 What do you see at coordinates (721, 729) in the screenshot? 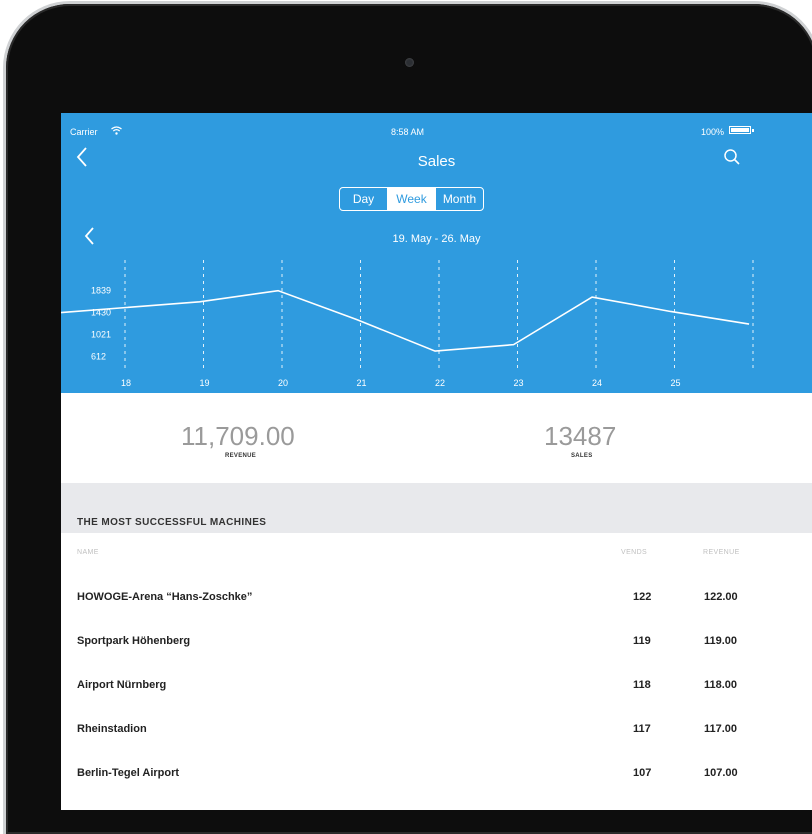
I see `machine-revenue: 117.00` at bounding box center [721, 729].